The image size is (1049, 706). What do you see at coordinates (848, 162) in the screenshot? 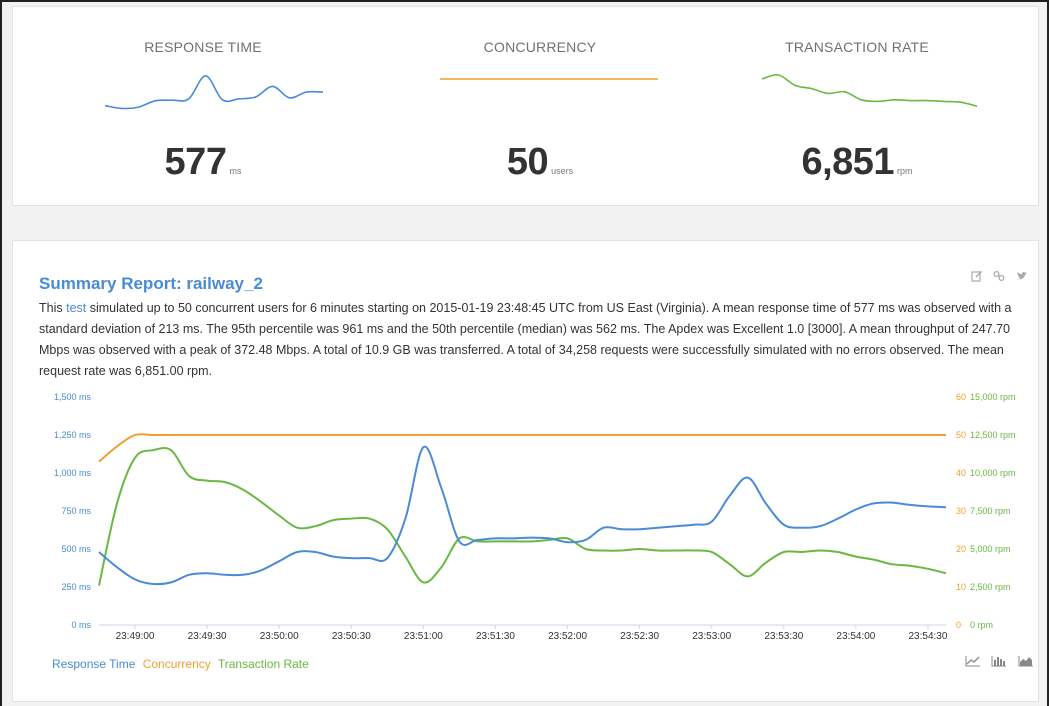
I see `metric-number: 6,851` at bounding box center [848, 162].